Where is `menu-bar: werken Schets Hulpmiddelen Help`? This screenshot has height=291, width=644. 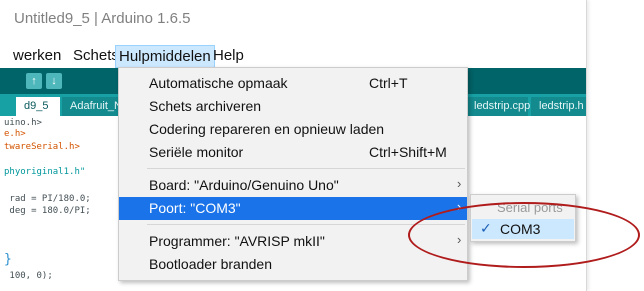 menu-bar: werken Schets Hulpmiddelen Help is located at coordinates (293, 56).